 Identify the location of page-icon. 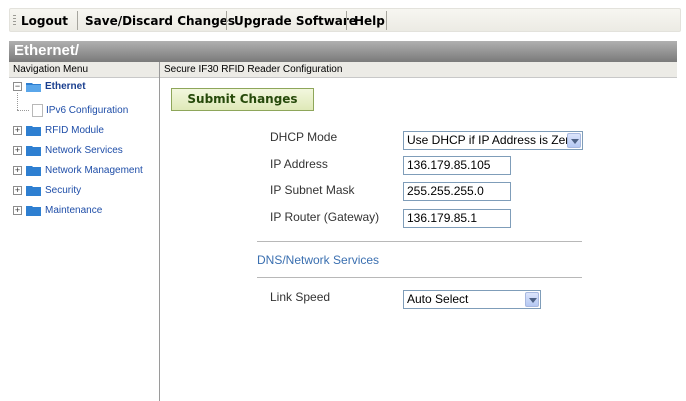
(37, 110).